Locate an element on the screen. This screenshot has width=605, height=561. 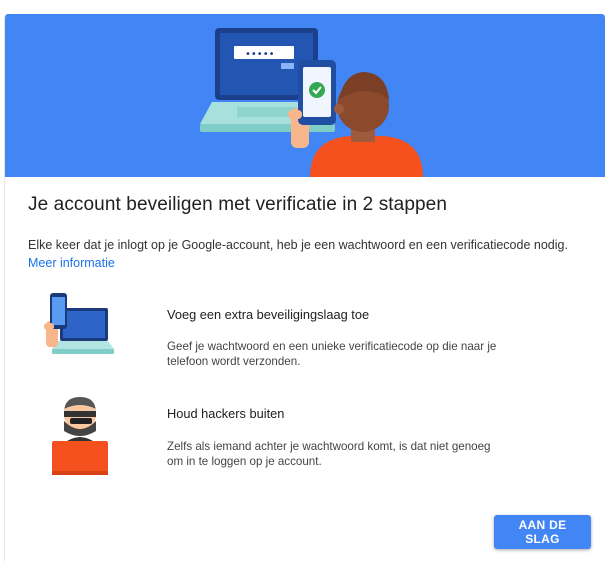
password-mask: ••••• is located at coordinates (260, 54).